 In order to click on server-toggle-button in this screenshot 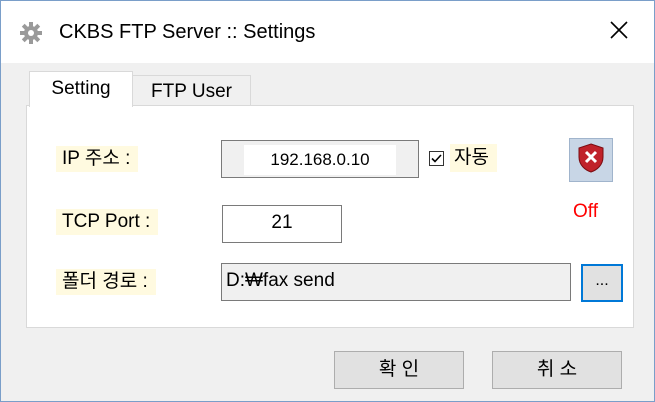, I will do `click(591, 160)`.